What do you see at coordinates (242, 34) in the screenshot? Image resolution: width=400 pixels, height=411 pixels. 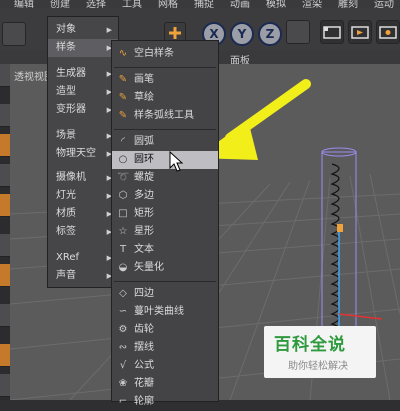 I see `y-axis-button: Y` at bounding box center [242, 34].